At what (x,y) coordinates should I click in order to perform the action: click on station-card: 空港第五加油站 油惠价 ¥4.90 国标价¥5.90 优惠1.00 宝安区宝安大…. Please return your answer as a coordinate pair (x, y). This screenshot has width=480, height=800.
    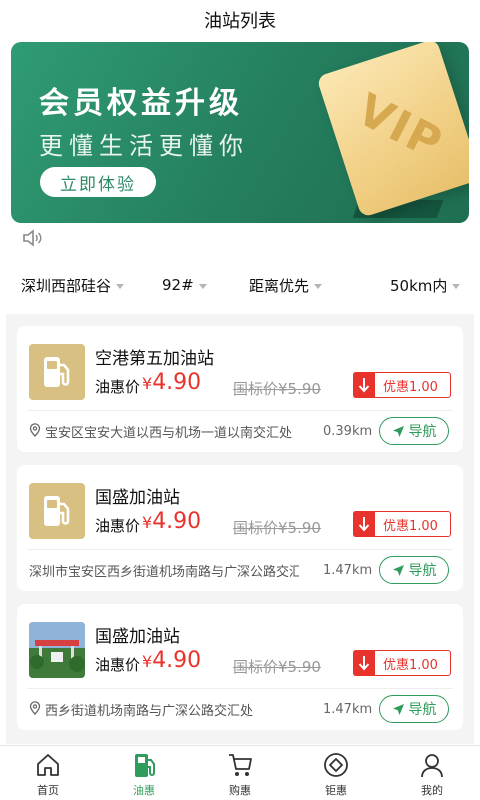
    Looking at the image, I should click on (240, 389).